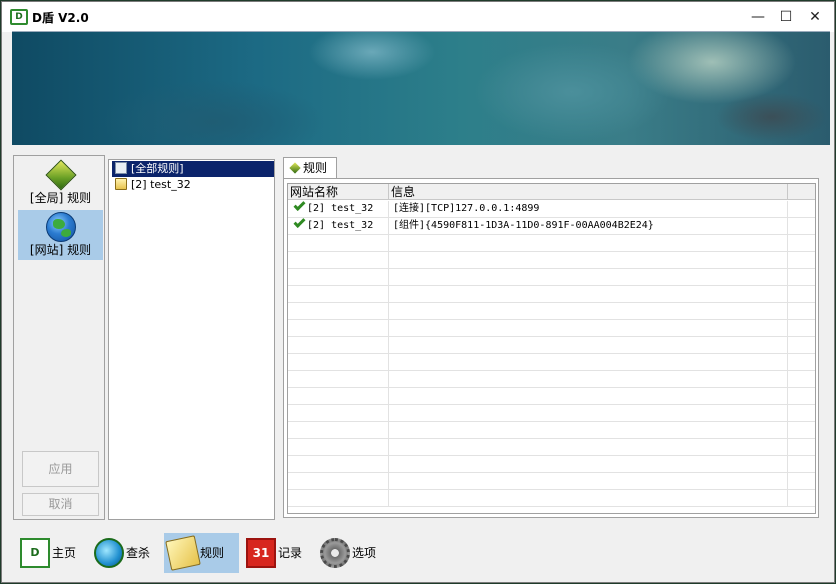 The width and height of the screenshot is (836, 584). I want to click on diamond-icon, so click(61, 175).